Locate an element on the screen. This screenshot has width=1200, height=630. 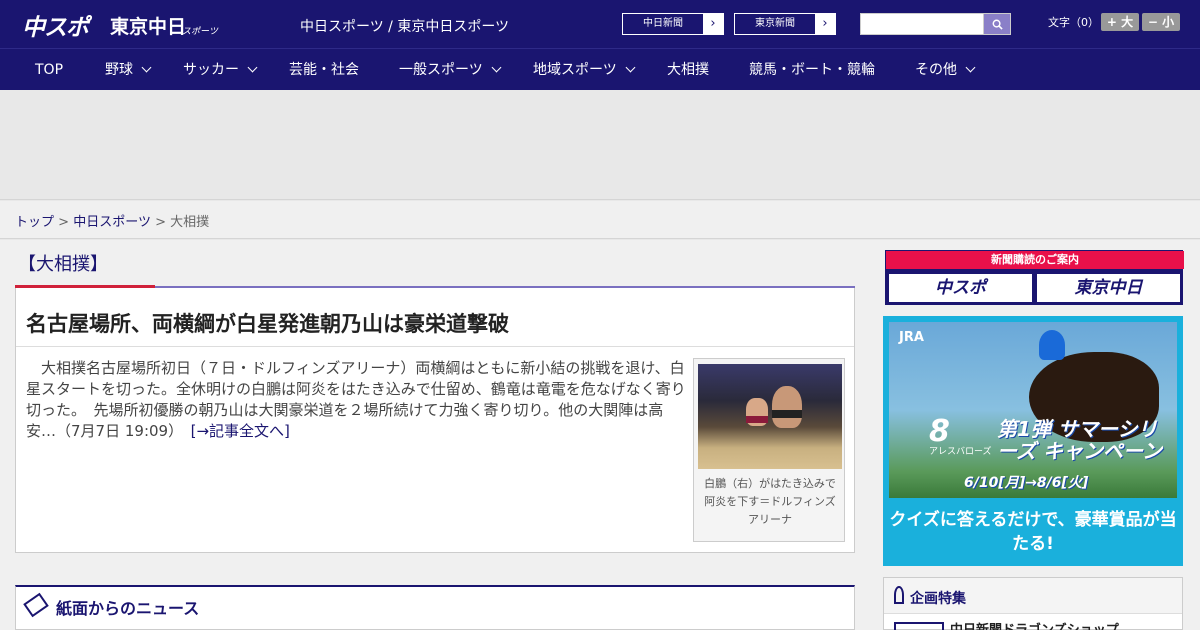
font-size-label: 文字（0） is located at coordinates (1073, 22).